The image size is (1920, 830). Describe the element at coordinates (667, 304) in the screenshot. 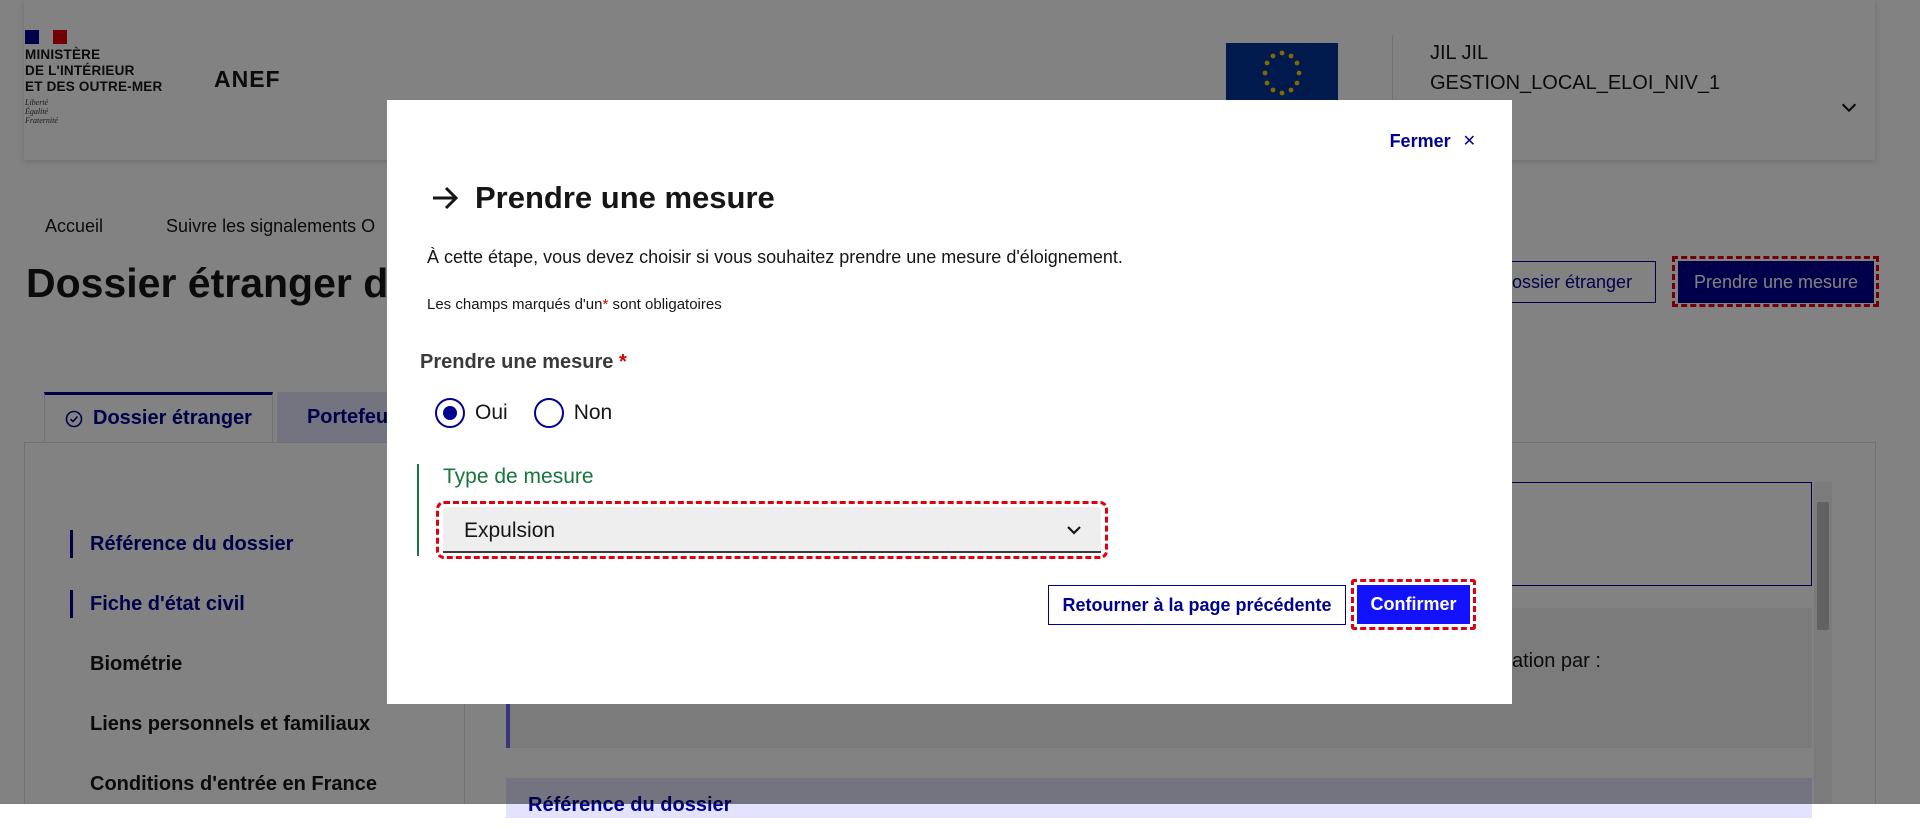

I see `required-note-suffix: sont obligatoires` at that location.